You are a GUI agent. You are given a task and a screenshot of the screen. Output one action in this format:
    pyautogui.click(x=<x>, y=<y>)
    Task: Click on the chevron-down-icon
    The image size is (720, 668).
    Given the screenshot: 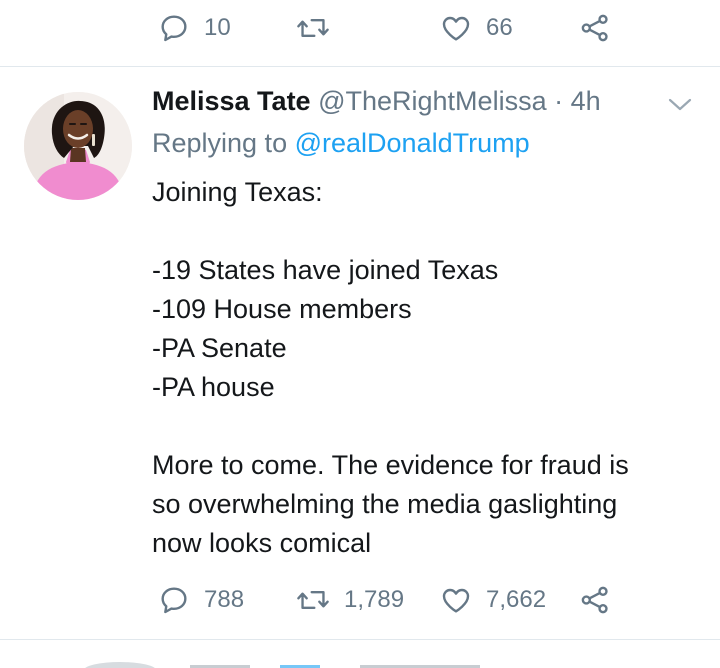 What is the action you would take?
    pyautogui.click(x=680, y=104)
    